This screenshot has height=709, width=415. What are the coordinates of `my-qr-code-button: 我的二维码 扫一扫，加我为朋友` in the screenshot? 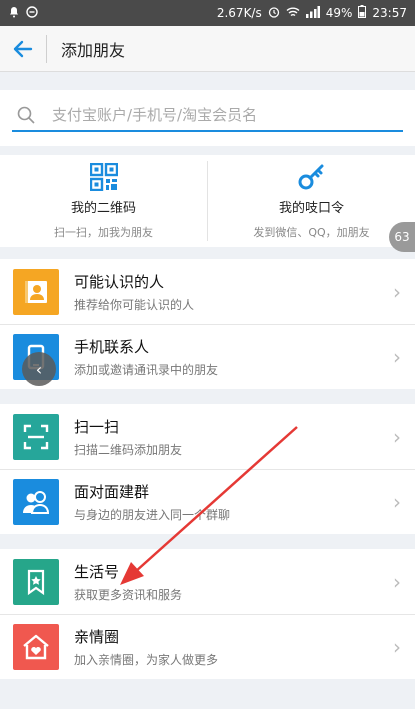 It's located at (103, 201).